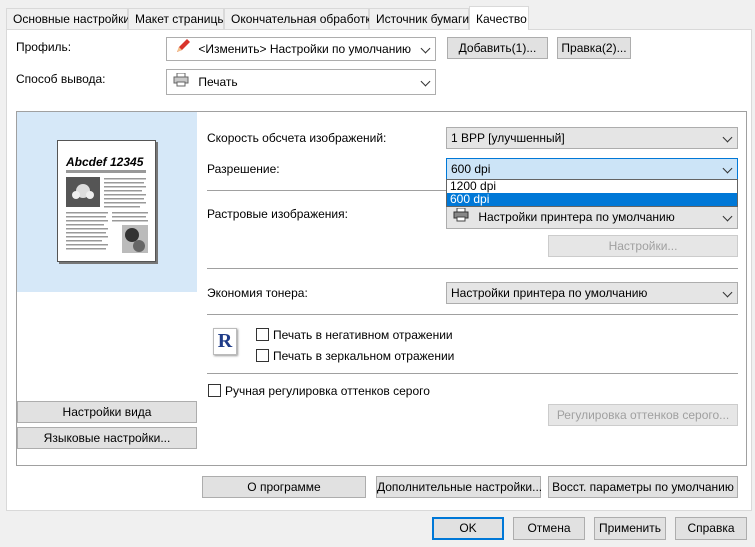 This screenshot has height=547, width=755. Describe the element at coordinates (305, 49) in the screenshot. I see `profile-value: <Изменить> Настройки по умолчанию` at that location.